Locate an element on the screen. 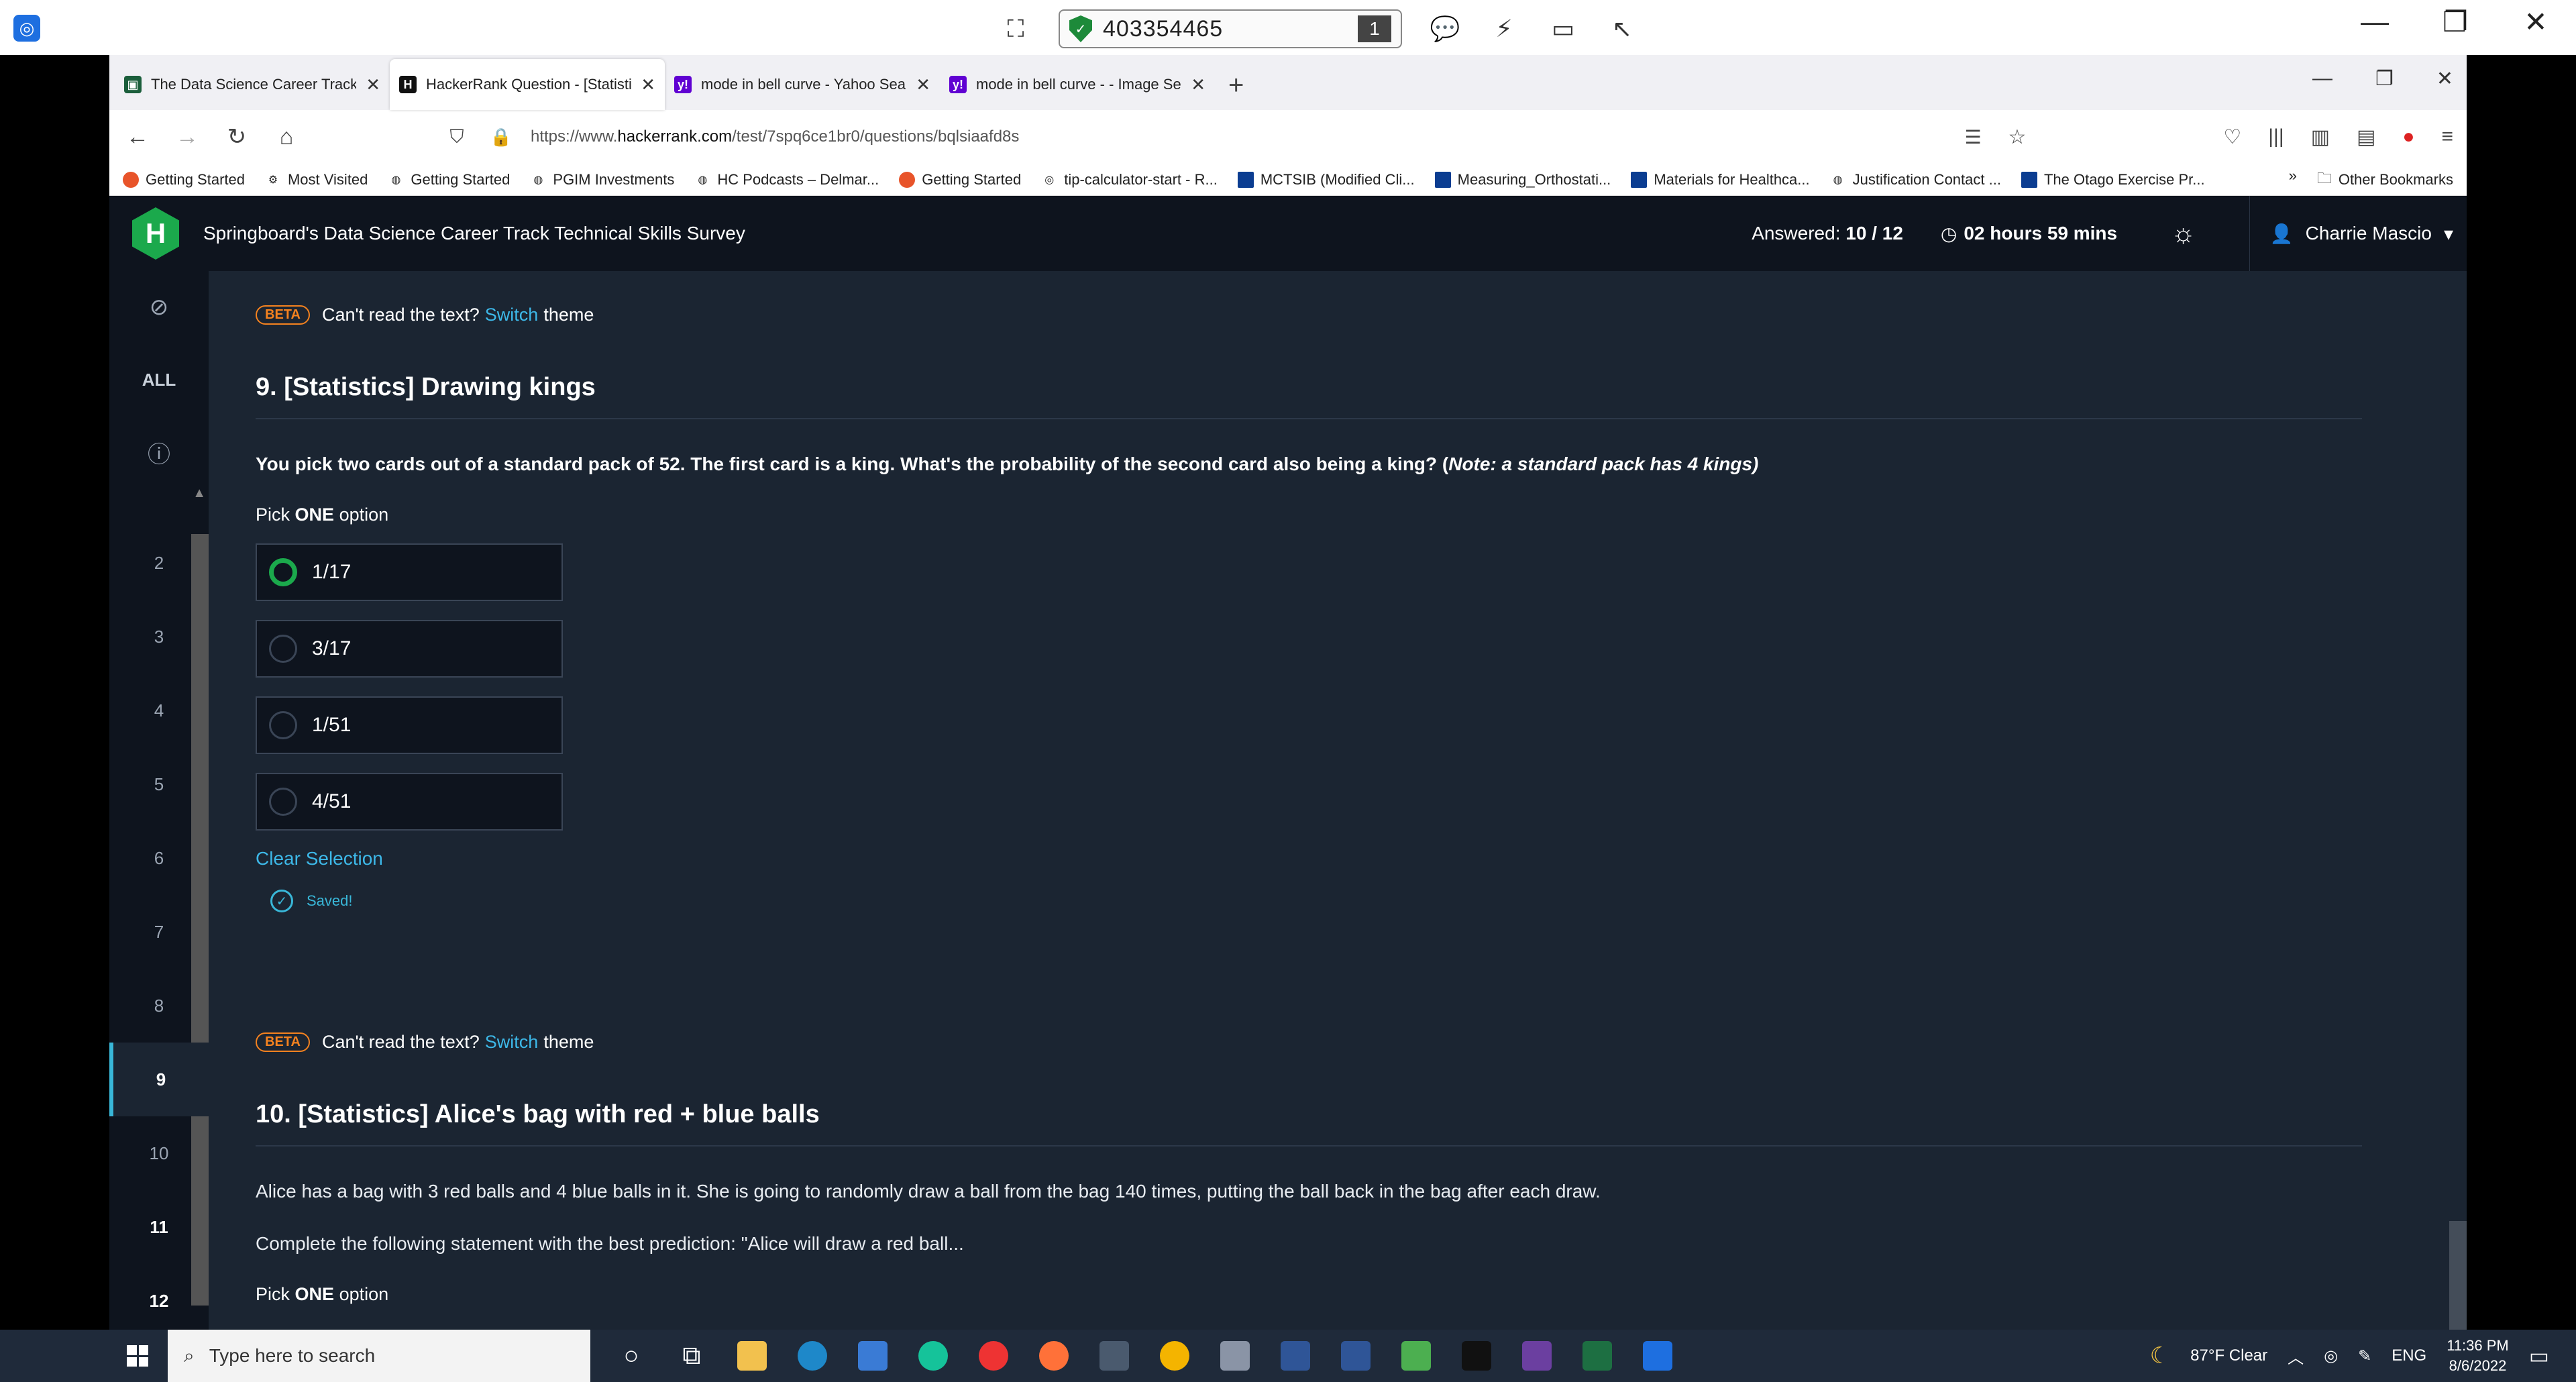 The image size is (2576, 1382). chat-icon: 💬 is located at coordinates (1445, 29).